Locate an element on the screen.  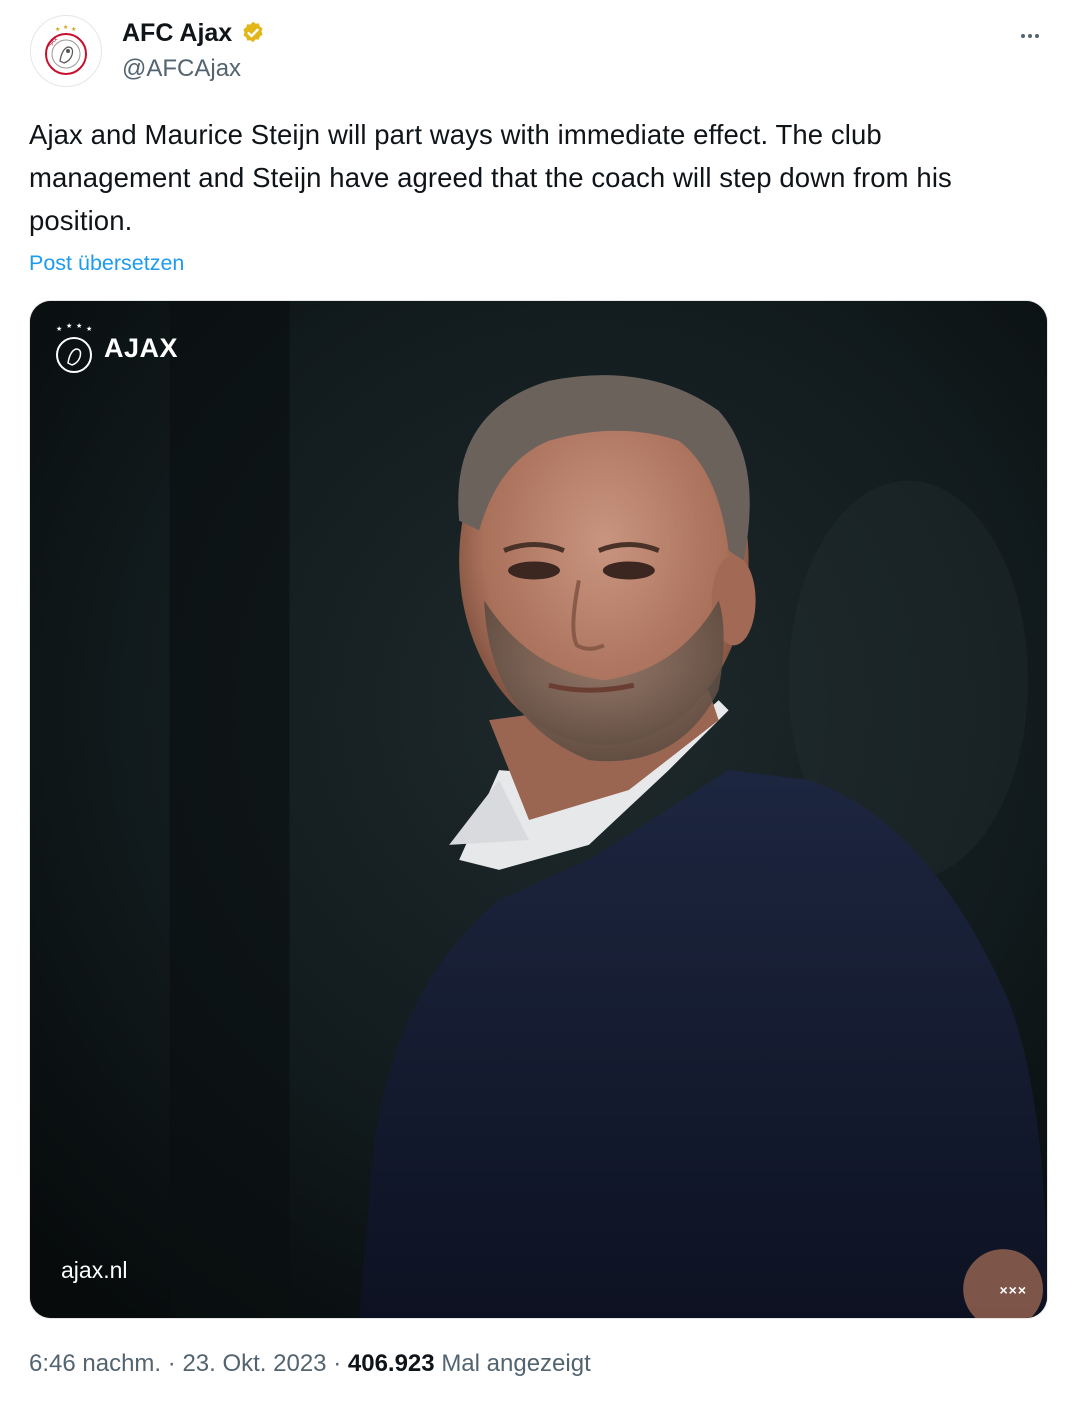
watermark-site: ajax.nl is located at coordinates (94, 1270).